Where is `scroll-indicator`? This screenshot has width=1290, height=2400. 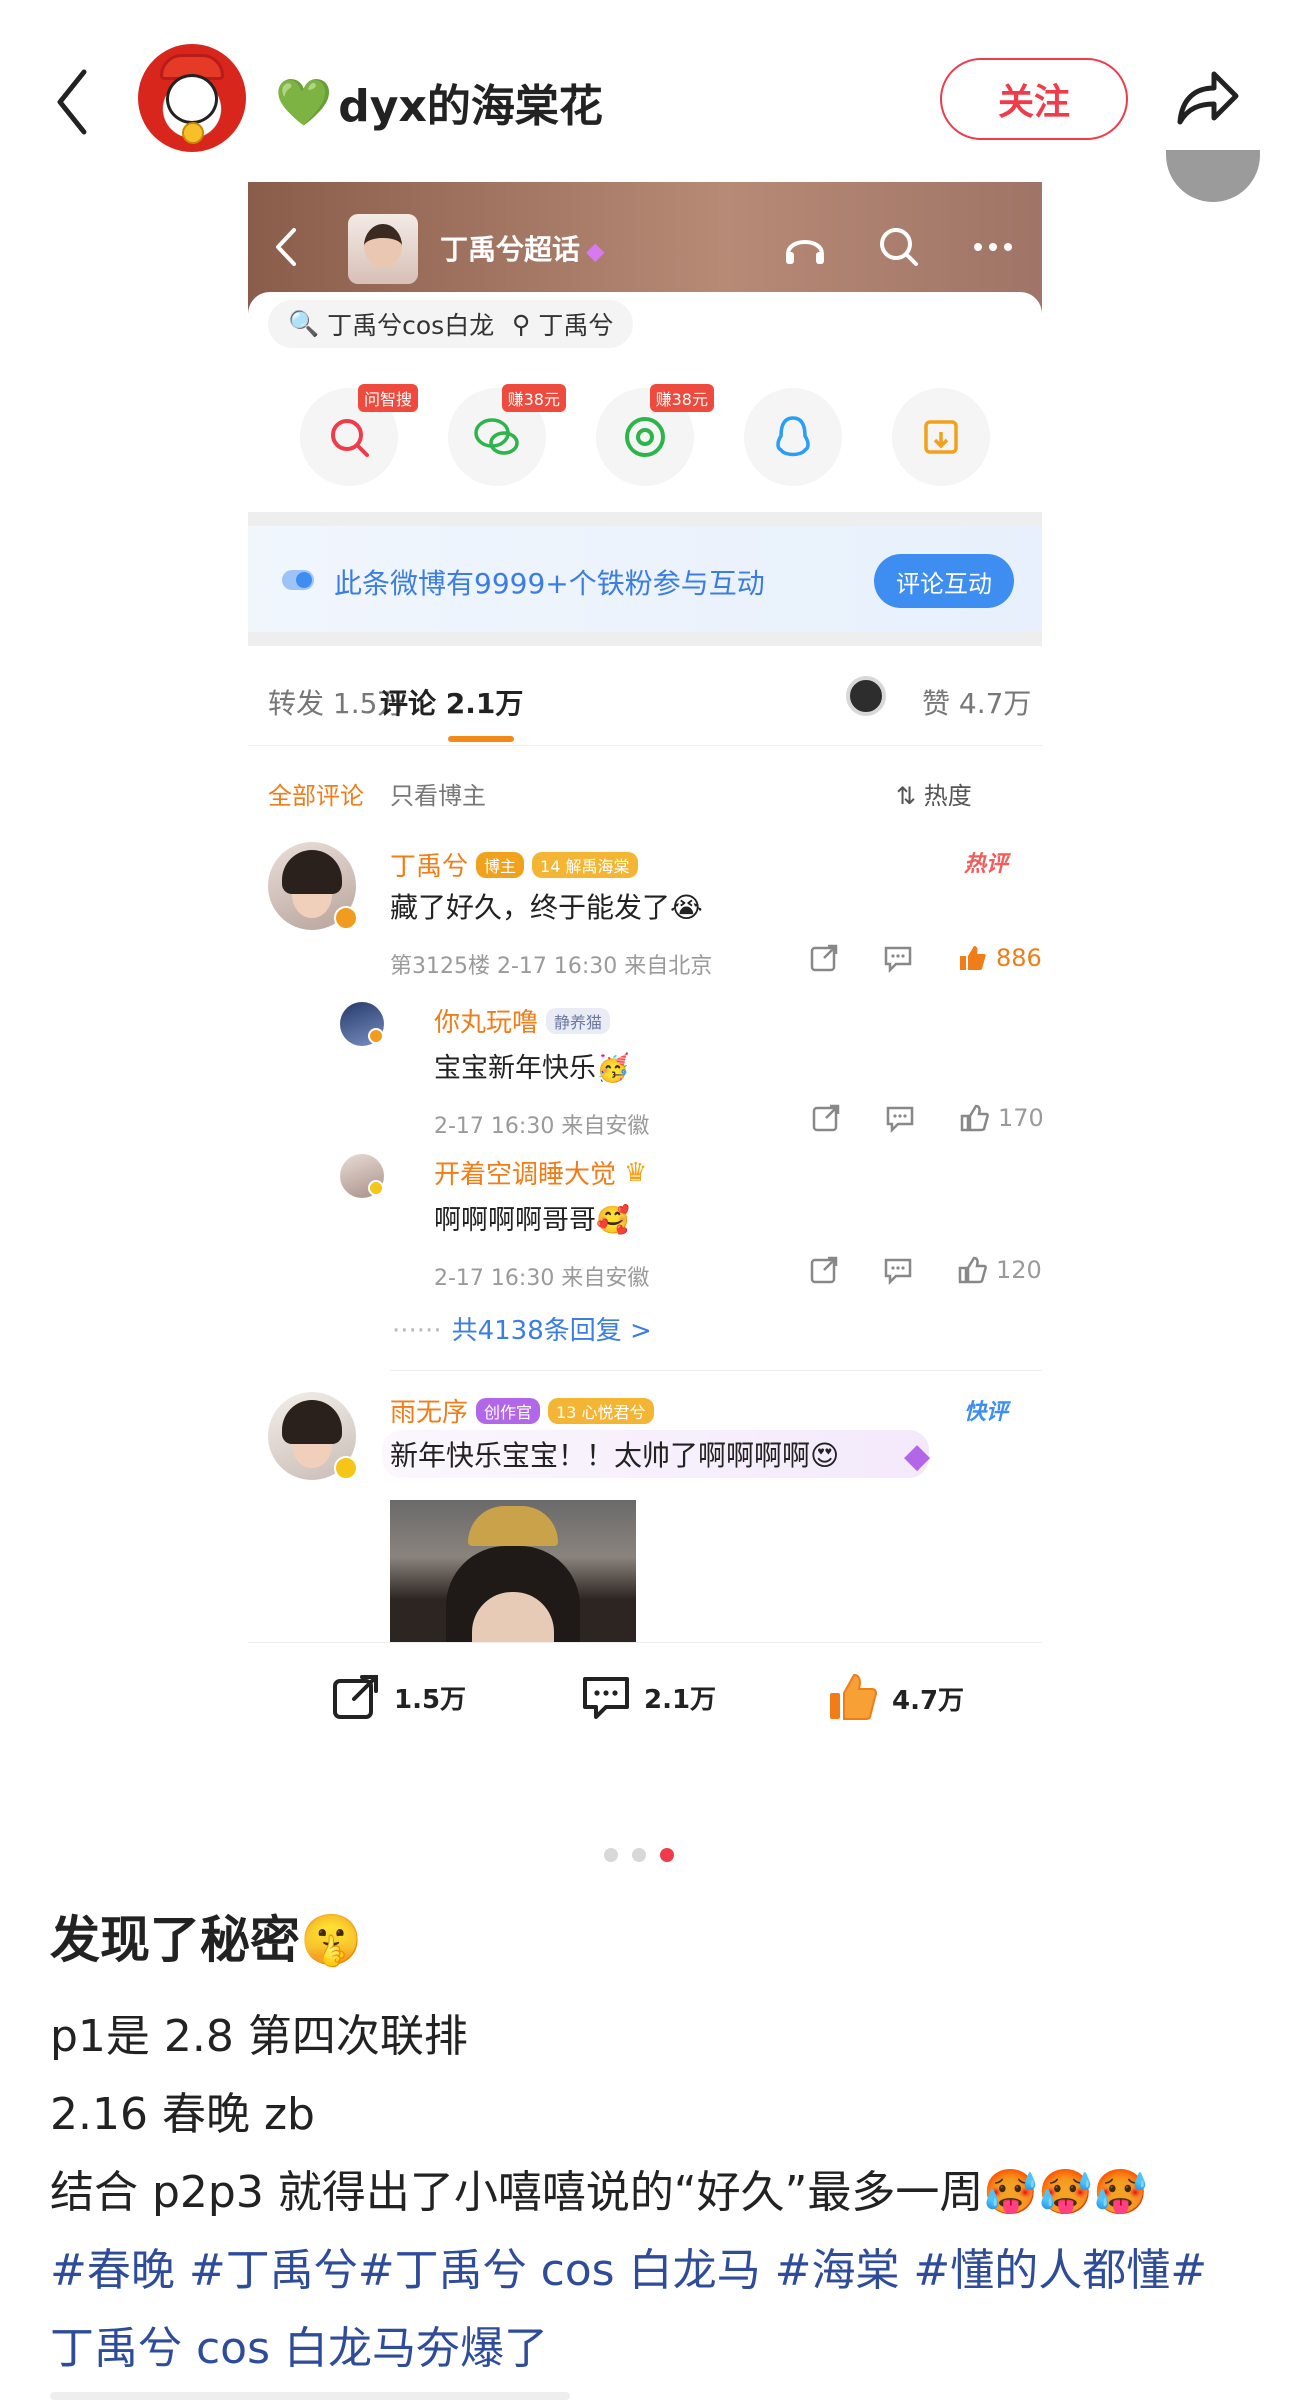
scroll-indicator is located at coordinates (1213, 176).